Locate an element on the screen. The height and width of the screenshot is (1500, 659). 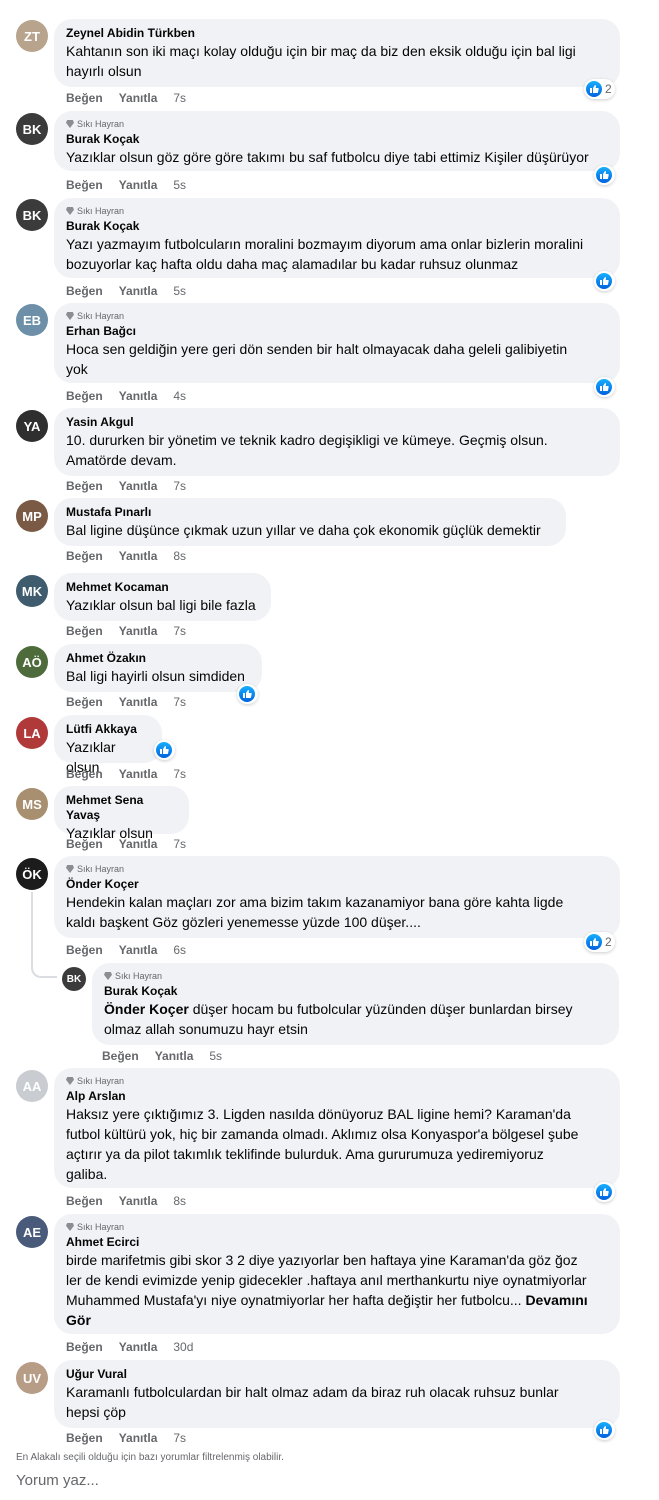
comment-author: Önder Koçer is located at coordinates (337, 884).